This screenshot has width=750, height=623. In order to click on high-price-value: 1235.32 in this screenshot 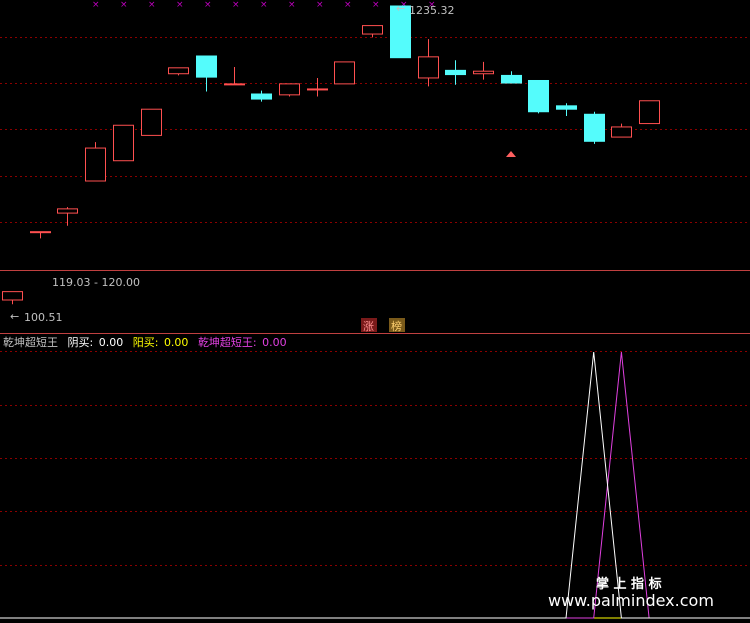, I will do `click(432, 10)`.